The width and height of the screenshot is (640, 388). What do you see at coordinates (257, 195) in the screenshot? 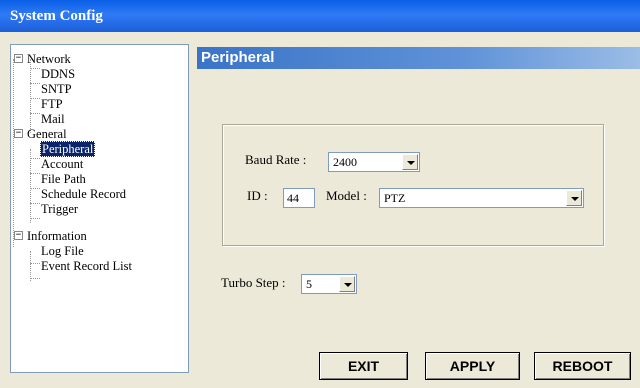
I see `id-label: ID :` at bounding box center [257, 195].